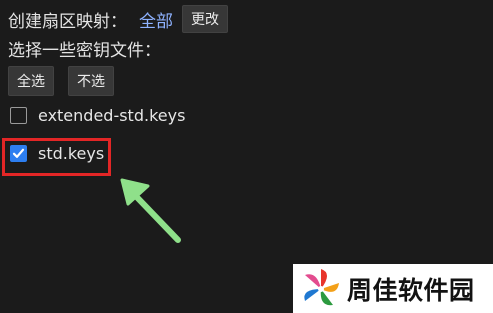  I want to click on sector-mapping-value: 全部, so click(156, 19).